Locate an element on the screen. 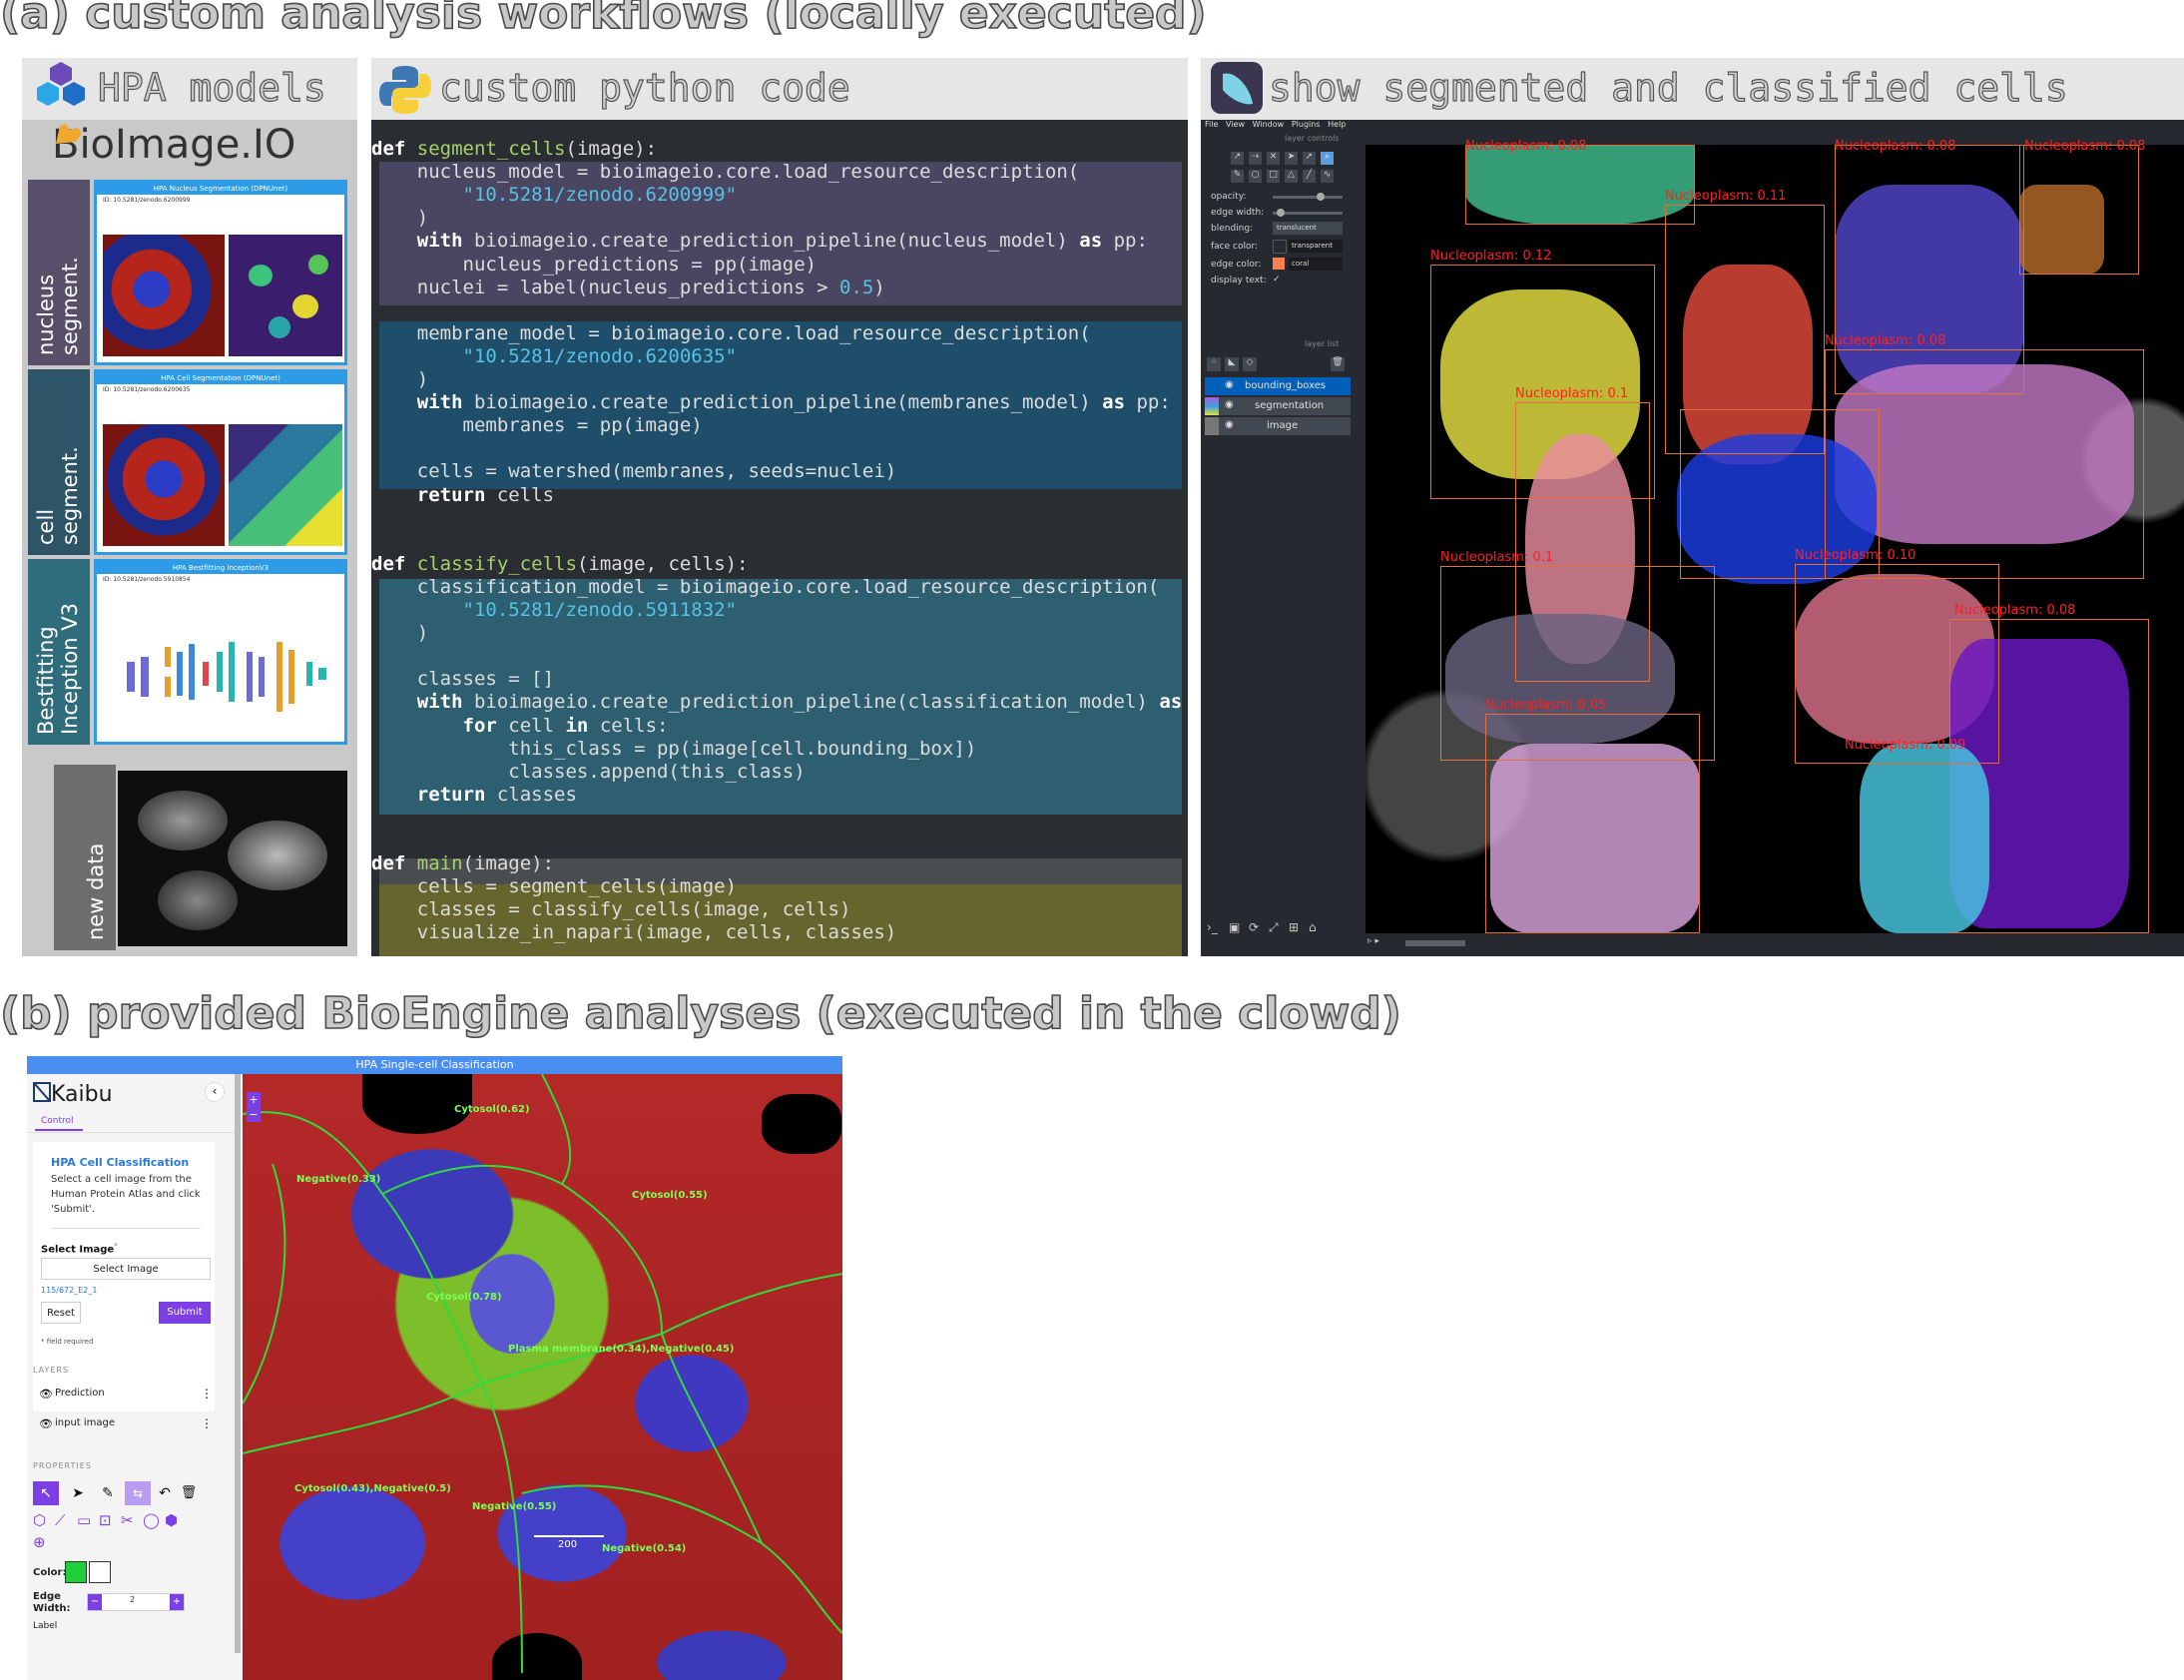  edge-width-stepper: − 2 + is located at coordinates (136, 1602).